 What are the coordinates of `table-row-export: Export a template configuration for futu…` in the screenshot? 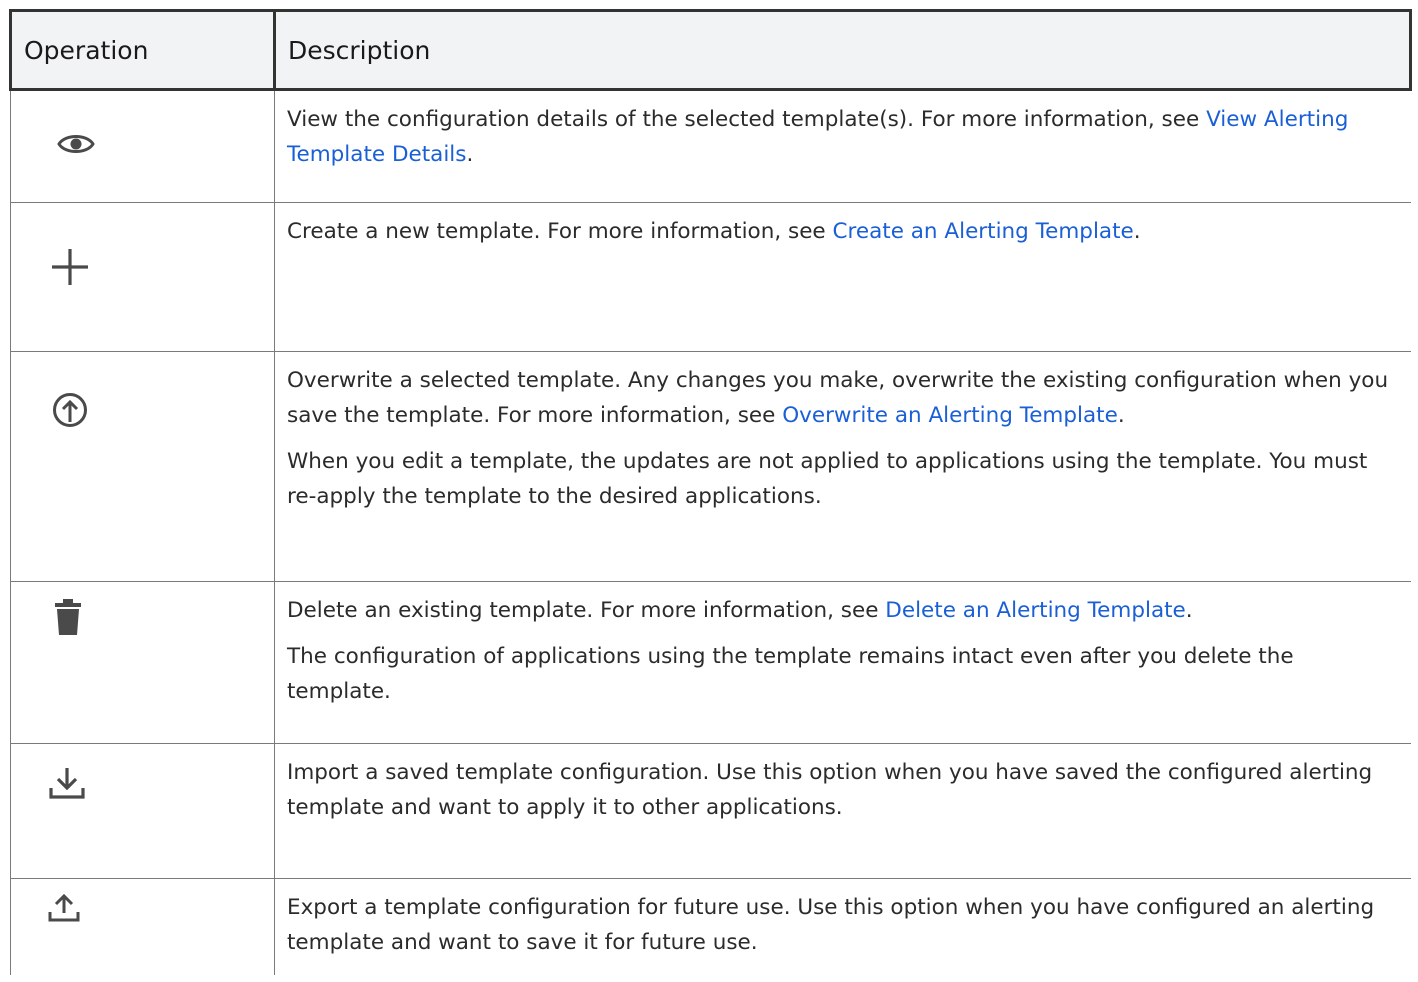 It's located at (710, 926).